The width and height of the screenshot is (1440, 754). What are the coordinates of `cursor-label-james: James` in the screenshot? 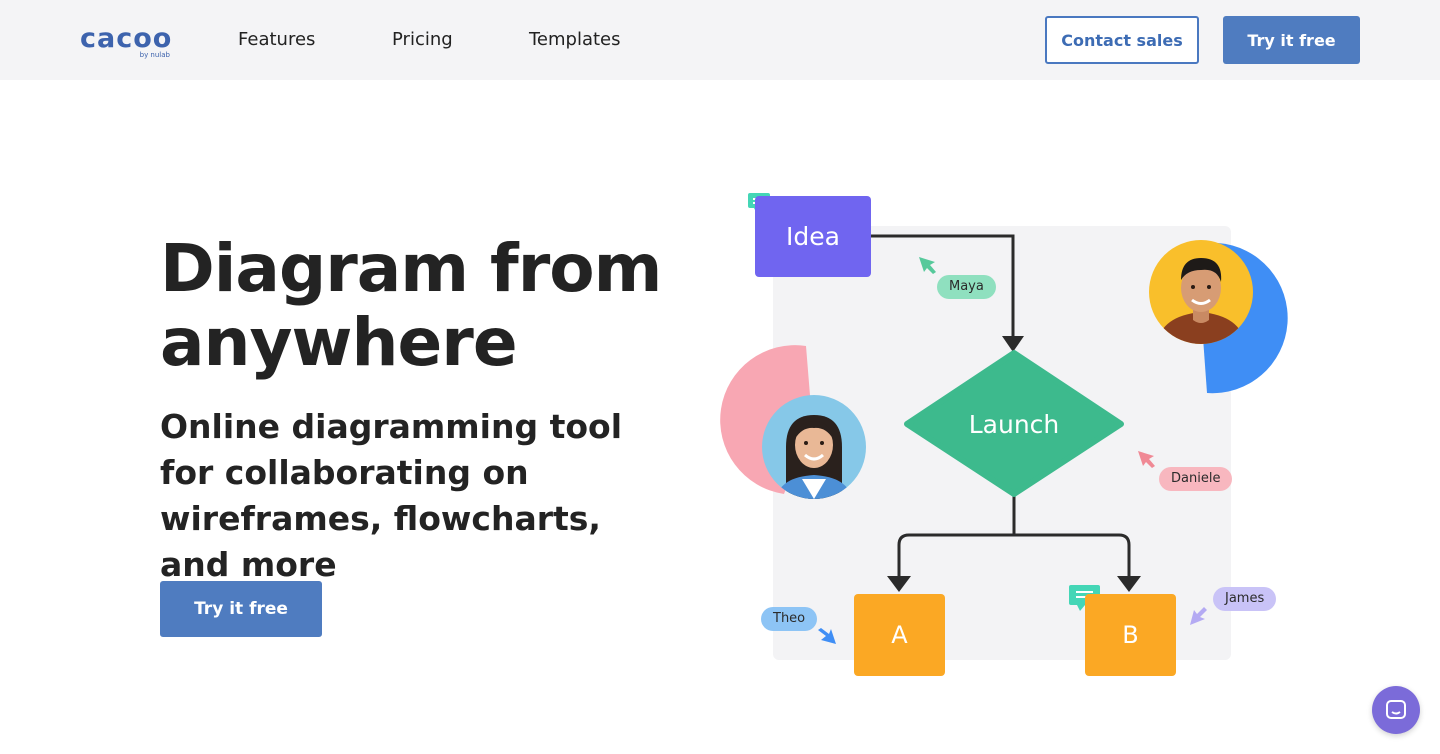 It's located at (1245, 599).